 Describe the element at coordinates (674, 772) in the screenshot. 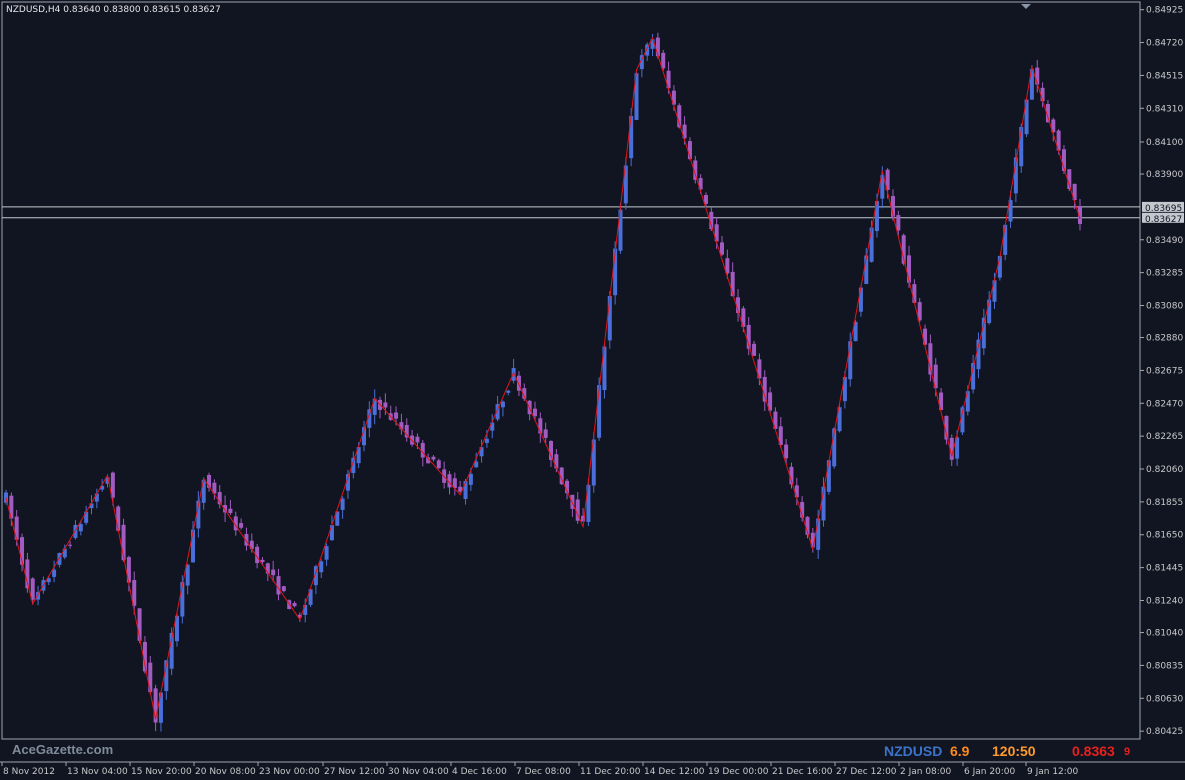

I see `time-tick-label: 14 Dec 12:00` at that location.